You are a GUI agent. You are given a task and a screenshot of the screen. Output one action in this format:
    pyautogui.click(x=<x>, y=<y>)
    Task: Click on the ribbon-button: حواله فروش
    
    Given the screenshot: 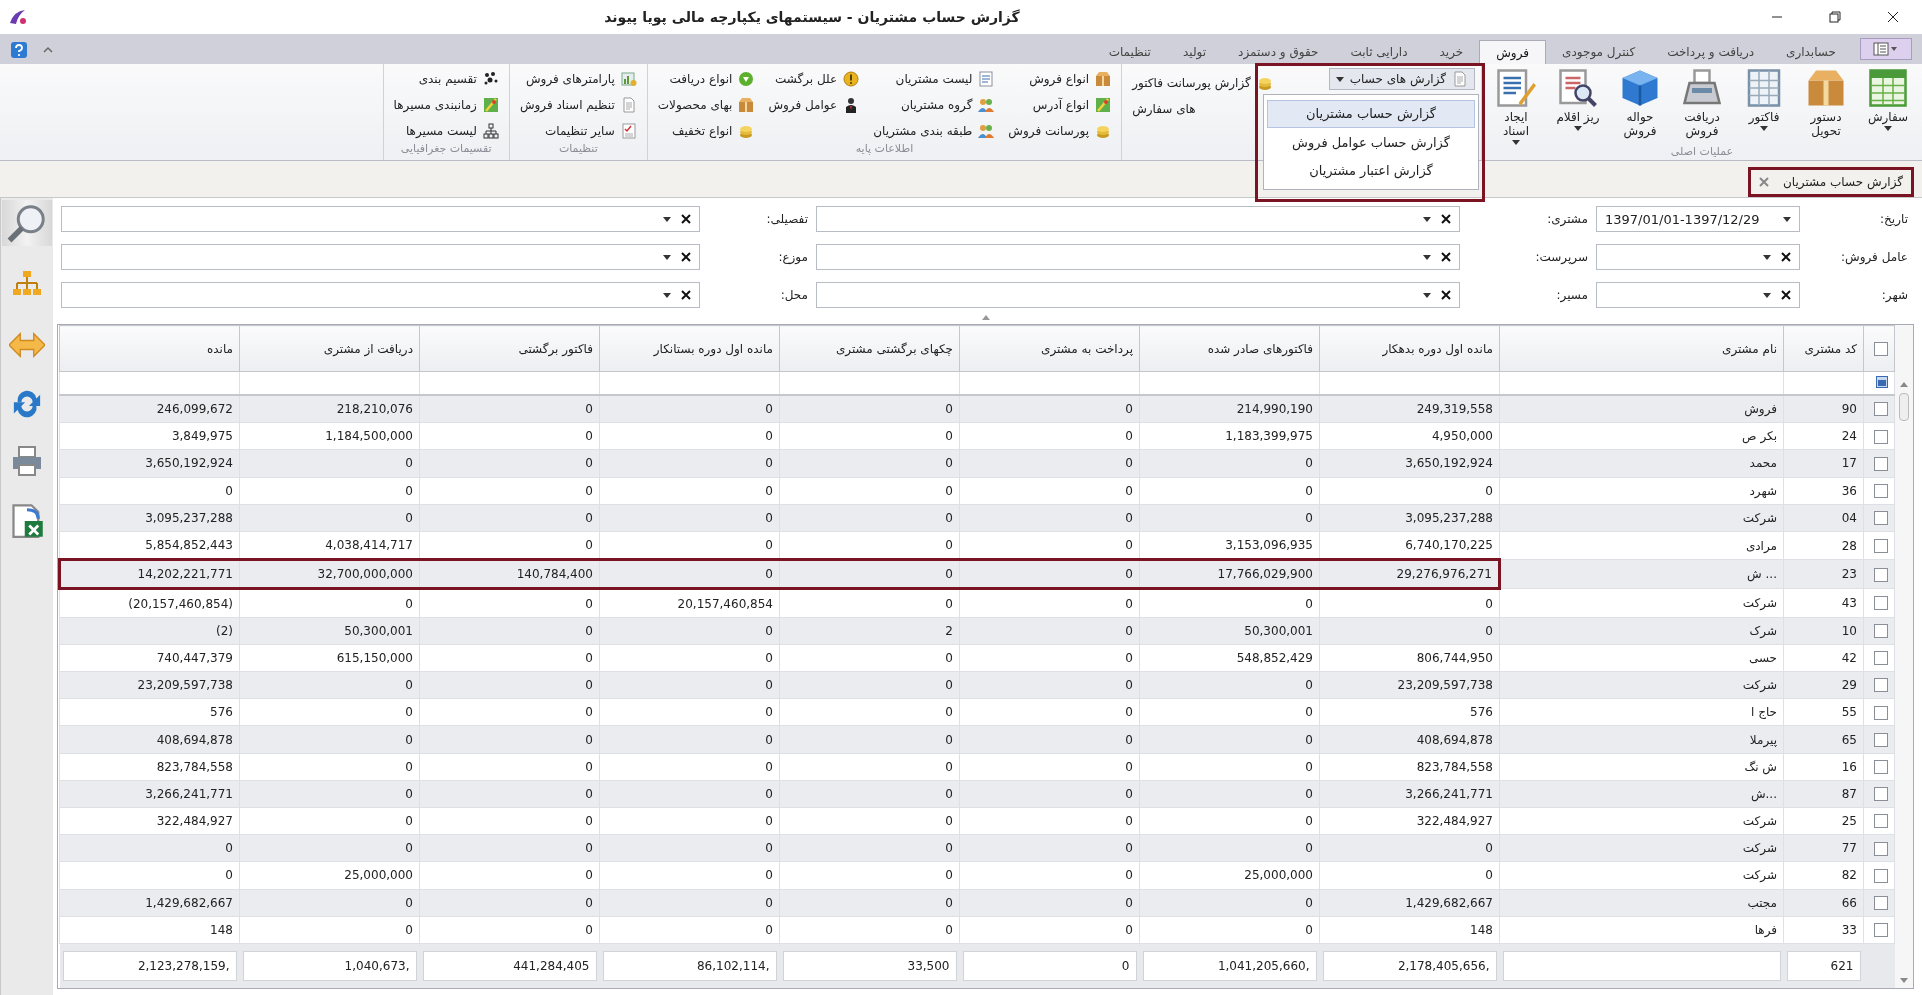 What is the action you would take?
    pyautogui.click(x=1640, y=101)
    